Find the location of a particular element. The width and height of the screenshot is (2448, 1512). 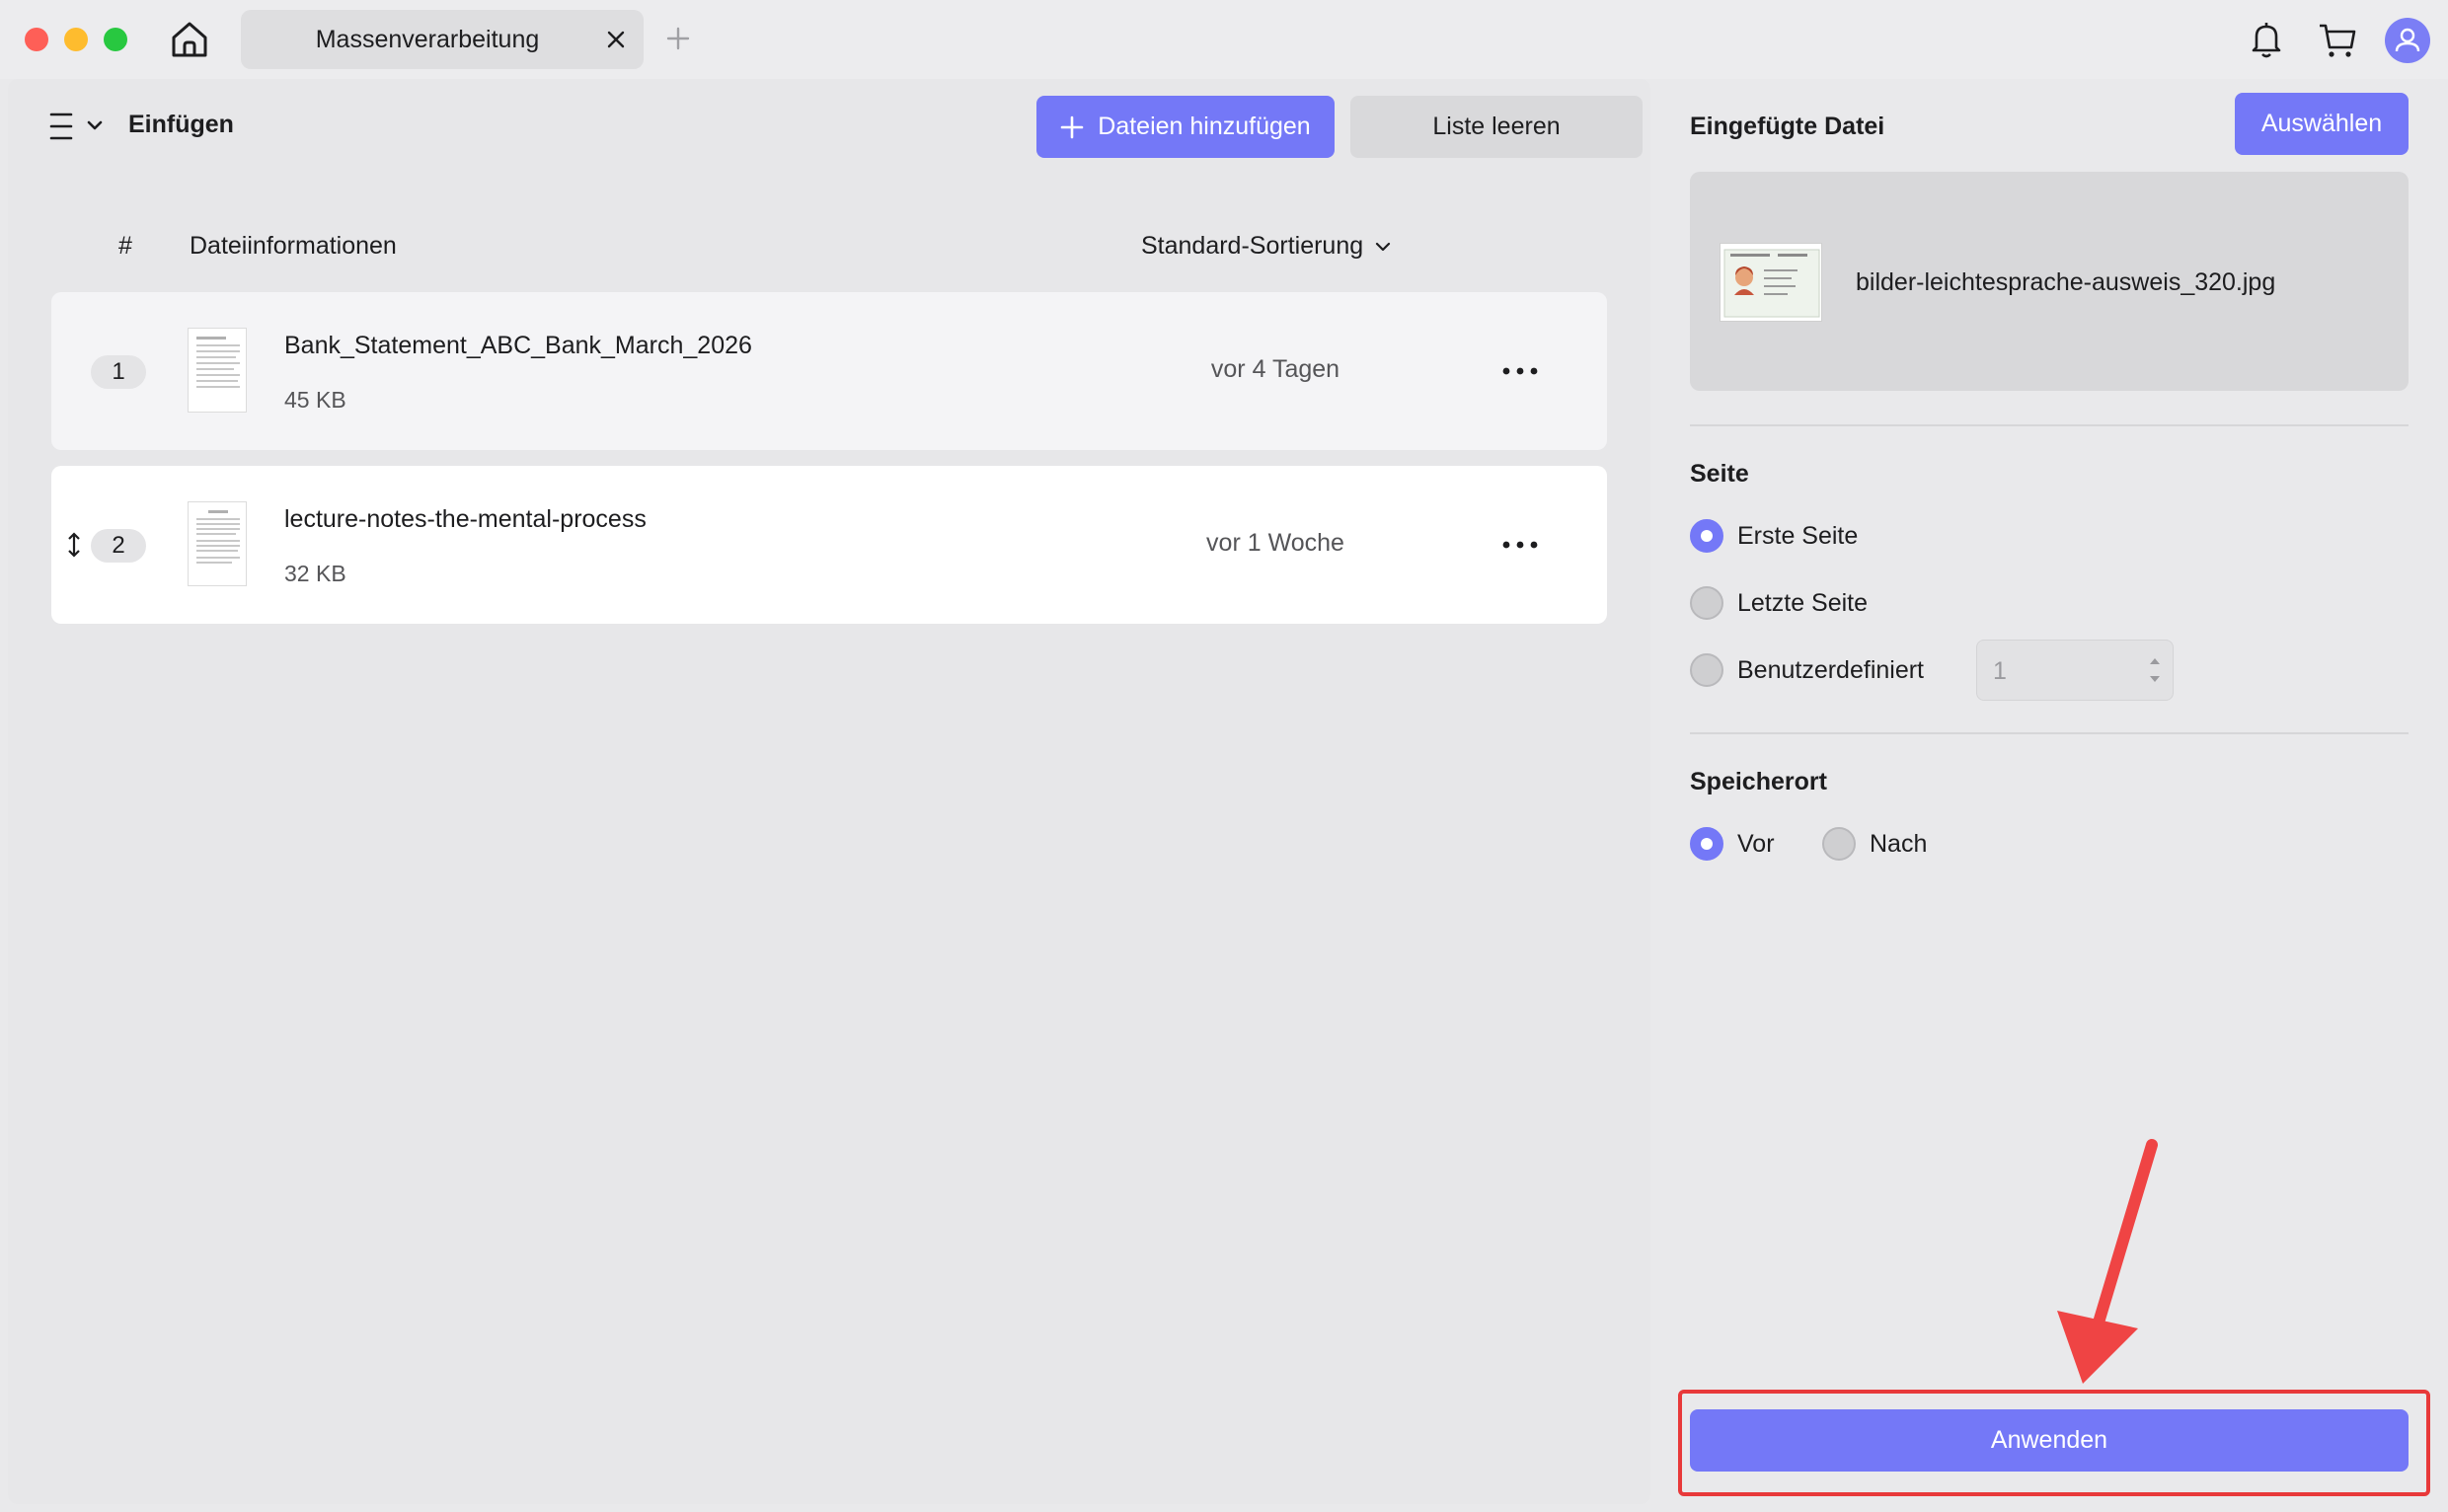

apply-label: Anwenden is located at coordinates (2049, 1440).